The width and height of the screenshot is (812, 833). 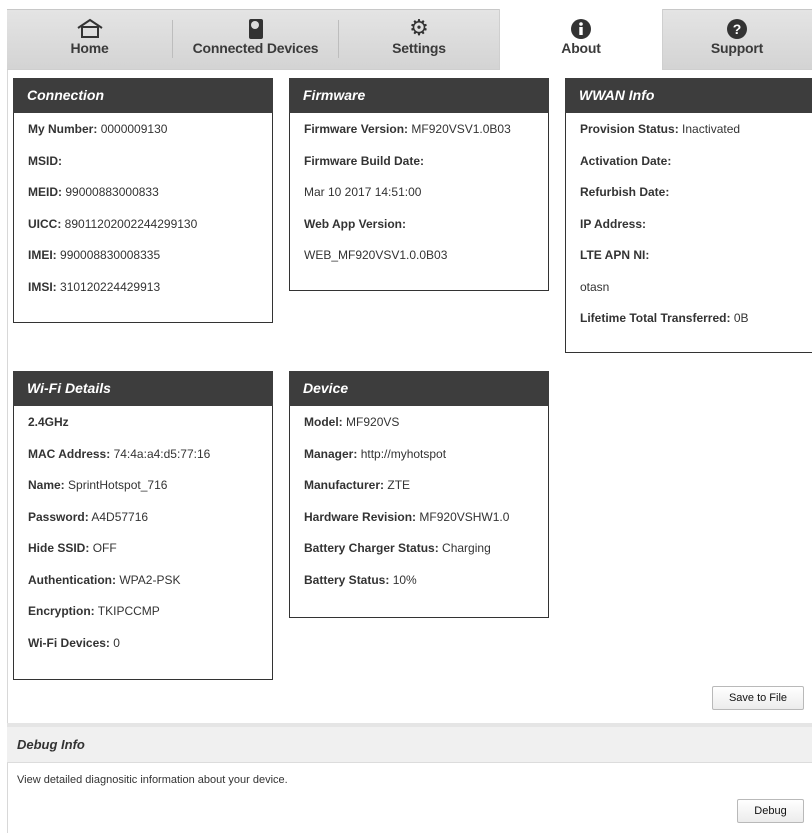 What do you see at coordinates (688, 95) in the screenshot?
I see `wwan-info-title: WWAN Info` at bounding box center [688, 95].